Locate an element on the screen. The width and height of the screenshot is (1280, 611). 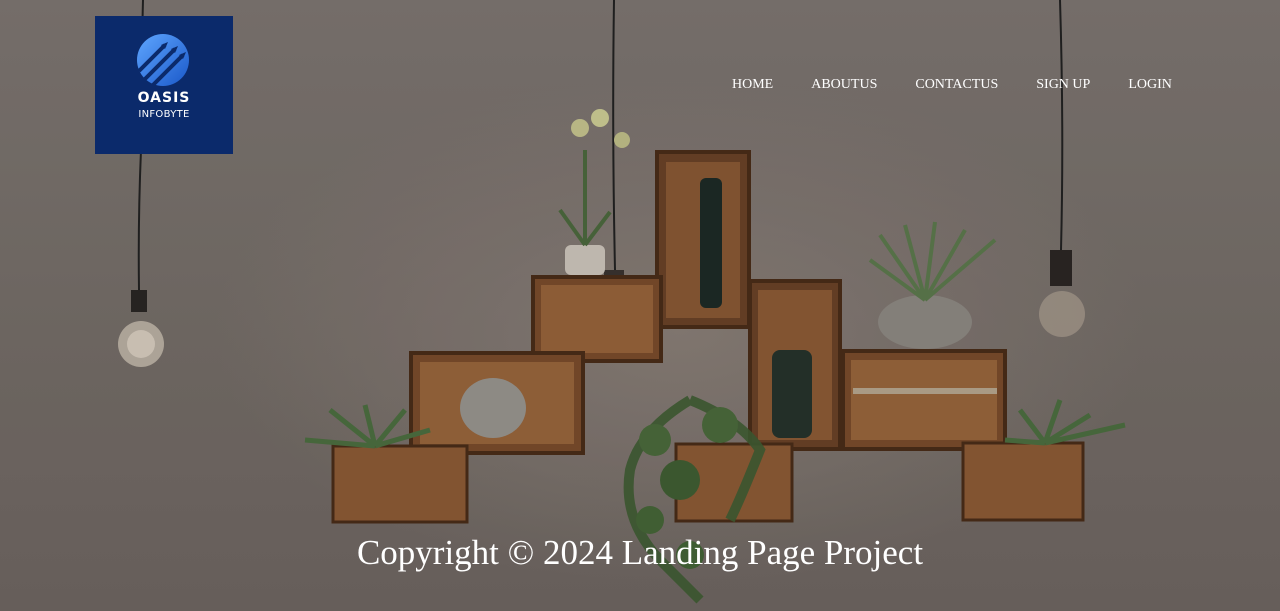
logo-subtitle: INFOBYTE is located at coordinates (164, 114).